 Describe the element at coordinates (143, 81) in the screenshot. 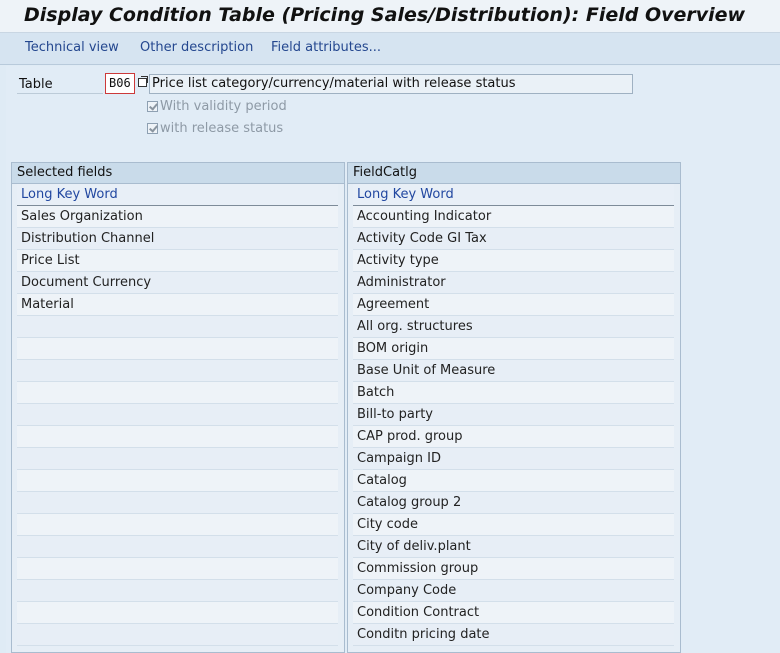

I see `value-help-icon` at that location.